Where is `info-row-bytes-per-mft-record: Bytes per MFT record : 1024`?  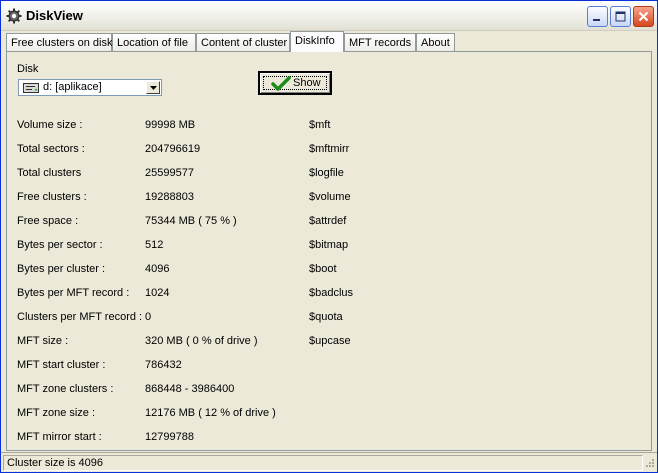 info-row-bytes-per-mft-record: Bytes per MFT record : 1024 is located at coordinates (167, 294).